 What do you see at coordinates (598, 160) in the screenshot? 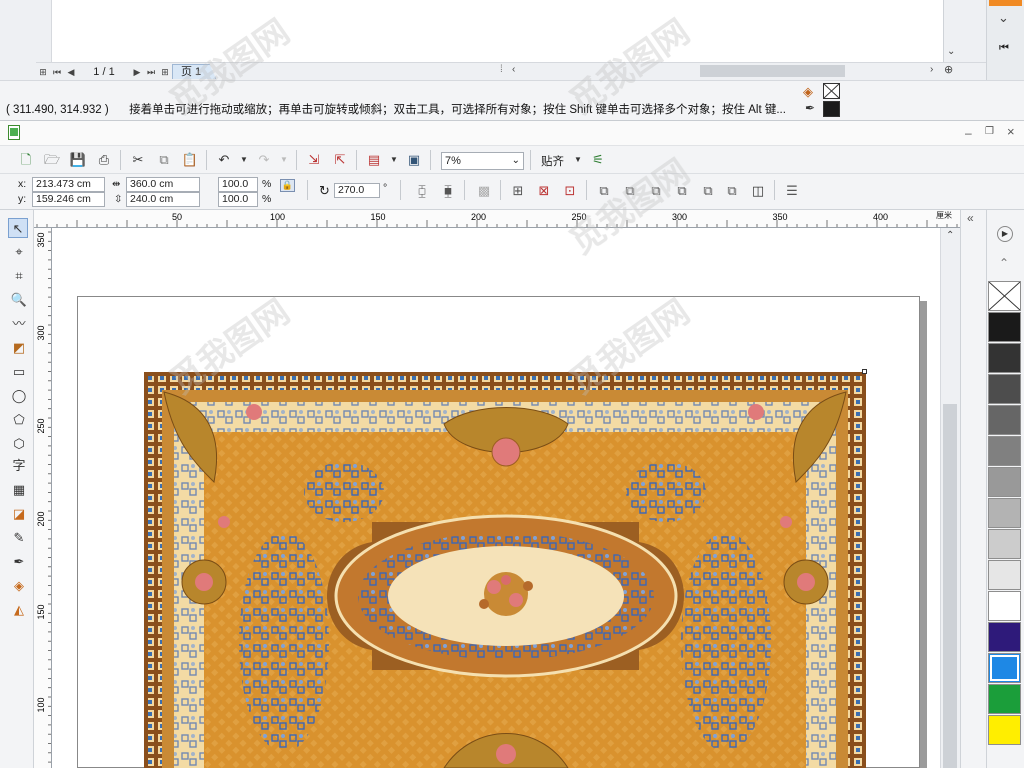
I see `options-icon: ⚟` at bounding box center [598, 160].